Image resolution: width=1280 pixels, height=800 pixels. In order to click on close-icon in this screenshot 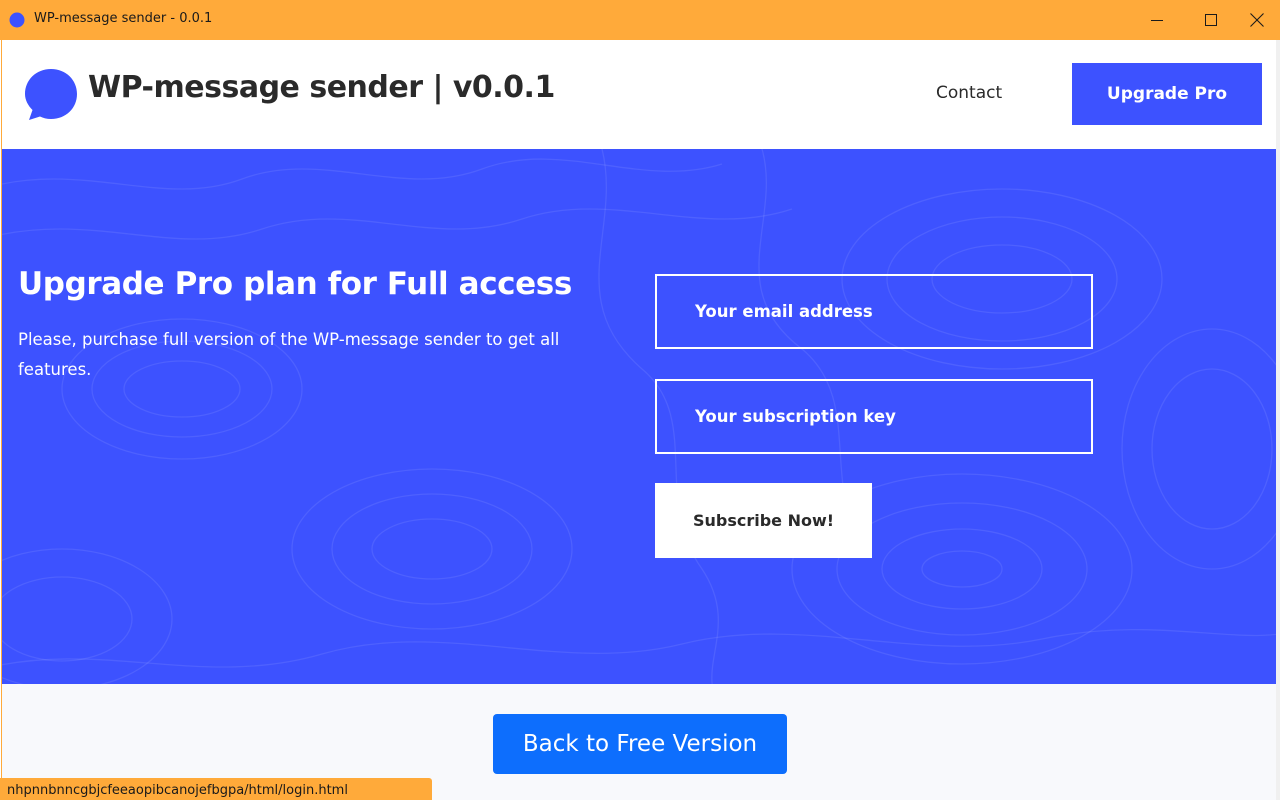, I will do `click(1257, 20)`.